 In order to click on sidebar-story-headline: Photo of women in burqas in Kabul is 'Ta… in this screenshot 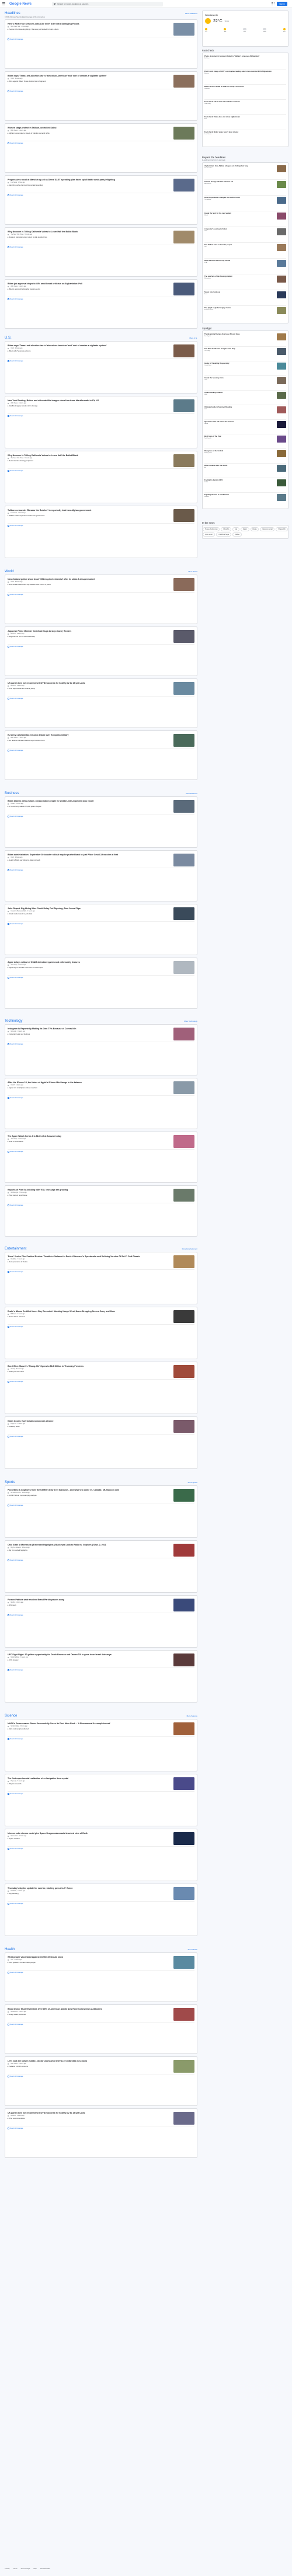, I will do `click(245, 56)`.